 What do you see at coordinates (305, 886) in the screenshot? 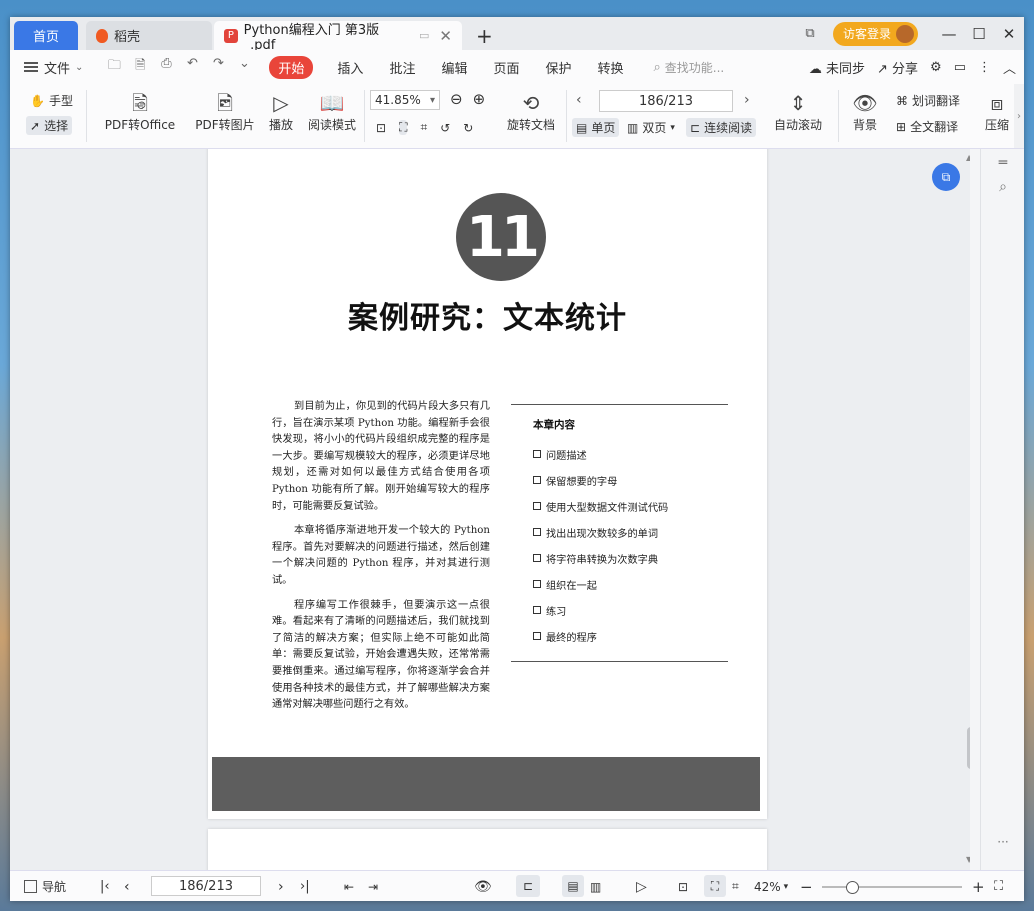
I see `last-page-icon: ›|` at bounding box center [305, 886].